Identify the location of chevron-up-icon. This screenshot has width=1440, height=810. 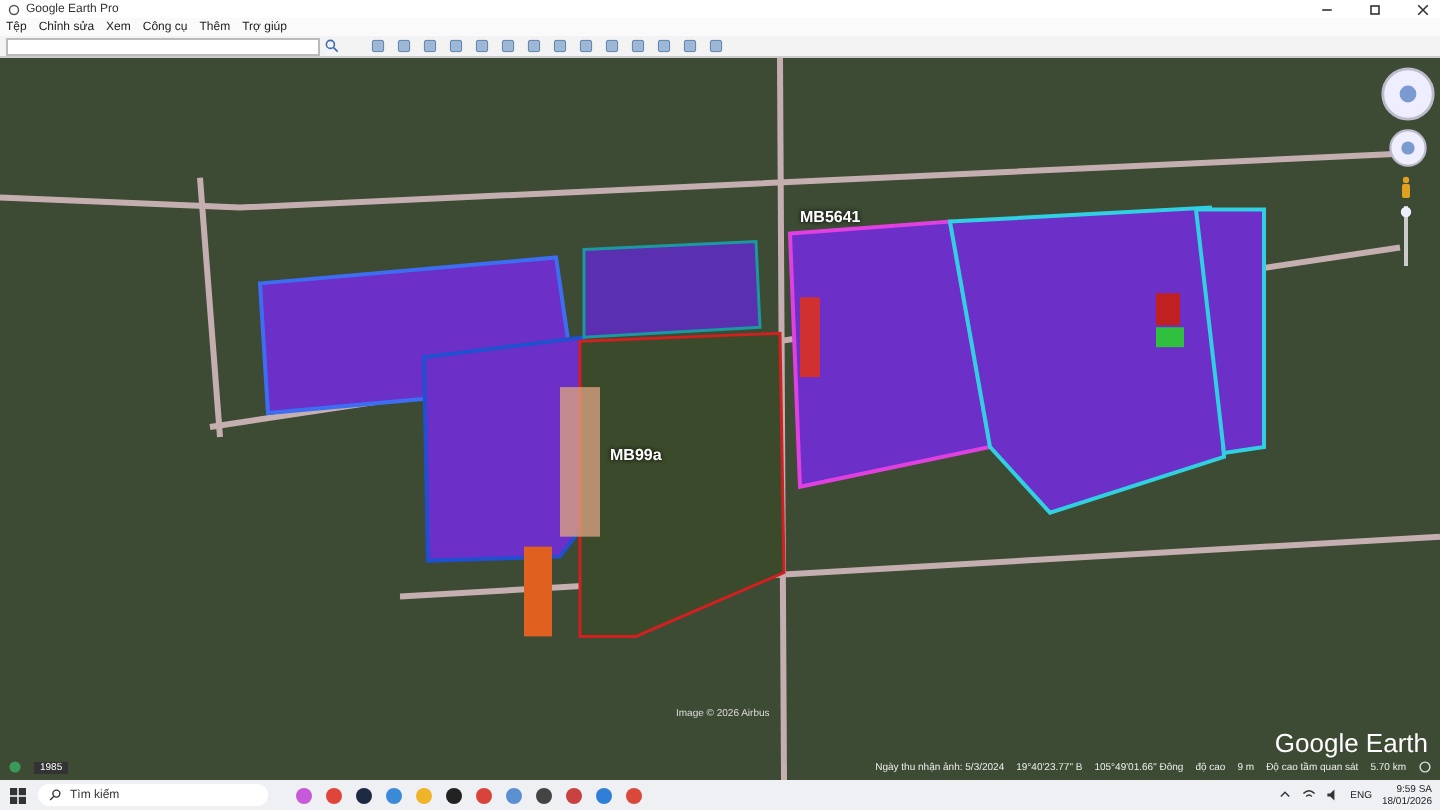
(1285, 795).